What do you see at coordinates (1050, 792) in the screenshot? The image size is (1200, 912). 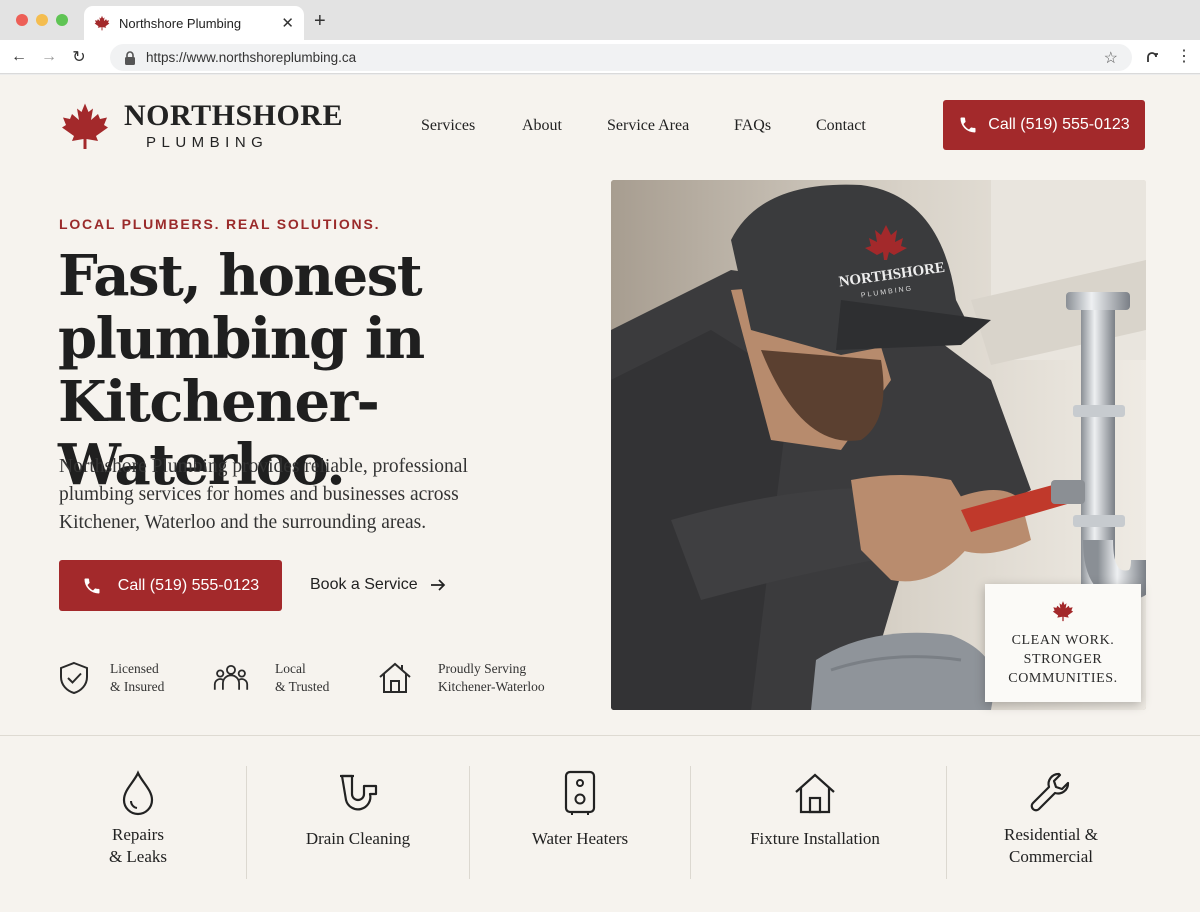 I see `wrench-icon` at bounding box center [1050, 792].